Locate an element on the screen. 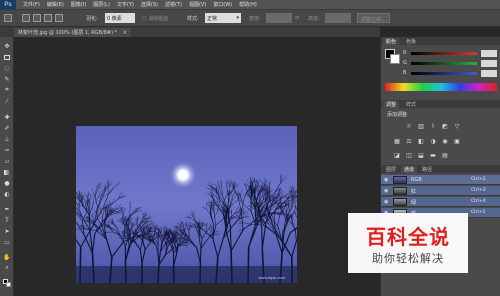 The image size is (500, 296). feather-input: 0 像素 is located at coordinates (120, 18).